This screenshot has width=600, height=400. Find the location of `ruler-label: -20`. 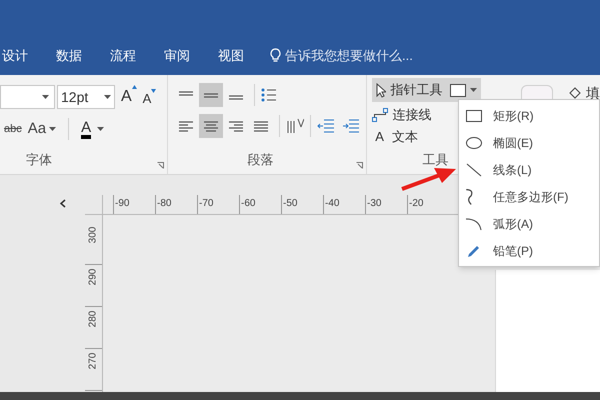

ruler-label: -20 is located at coordinates (416, 204).